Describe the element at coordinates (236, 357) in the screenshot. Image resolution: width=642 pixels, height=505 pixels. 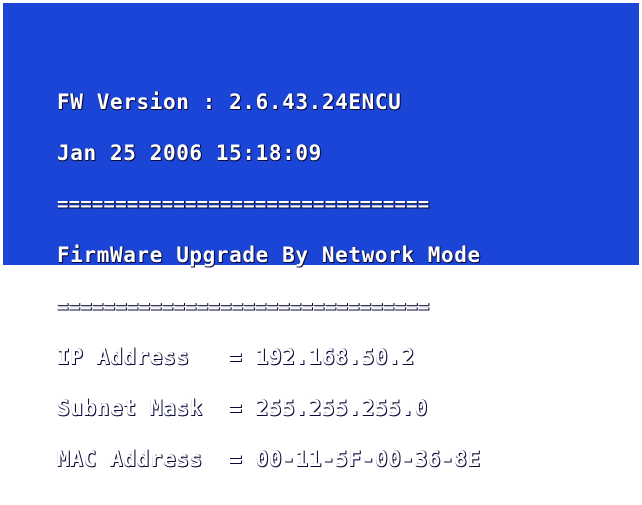
I see `ip-address-line: IP Address = 192.168.50.2` at that location.